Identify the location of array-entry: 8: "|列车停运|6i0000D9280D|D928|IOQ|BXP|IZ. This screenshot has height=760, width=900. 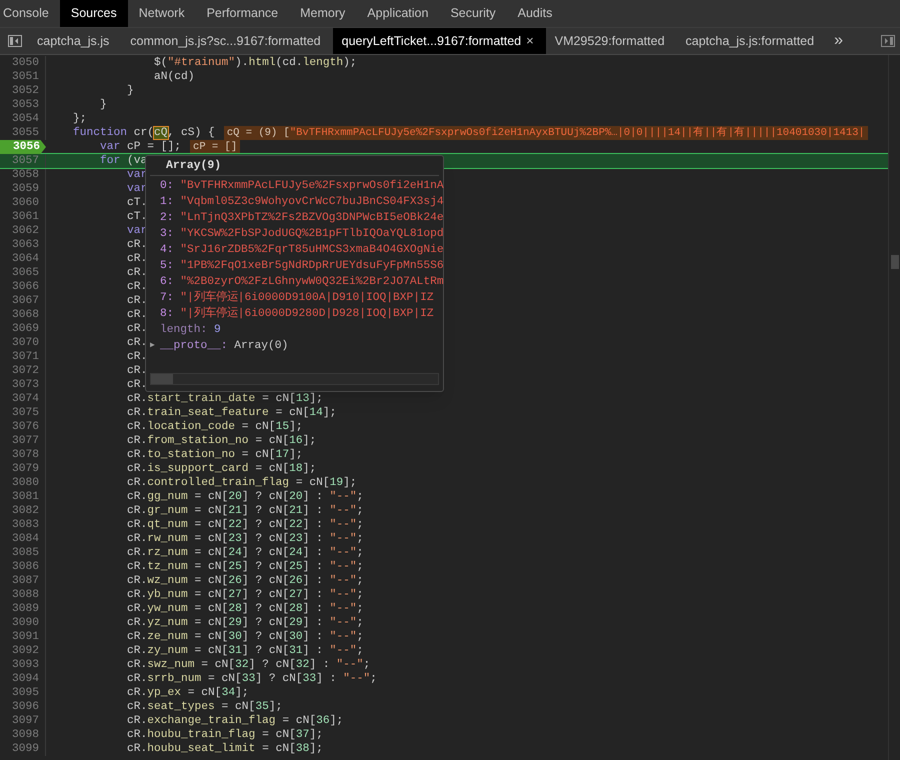
(297, 314).